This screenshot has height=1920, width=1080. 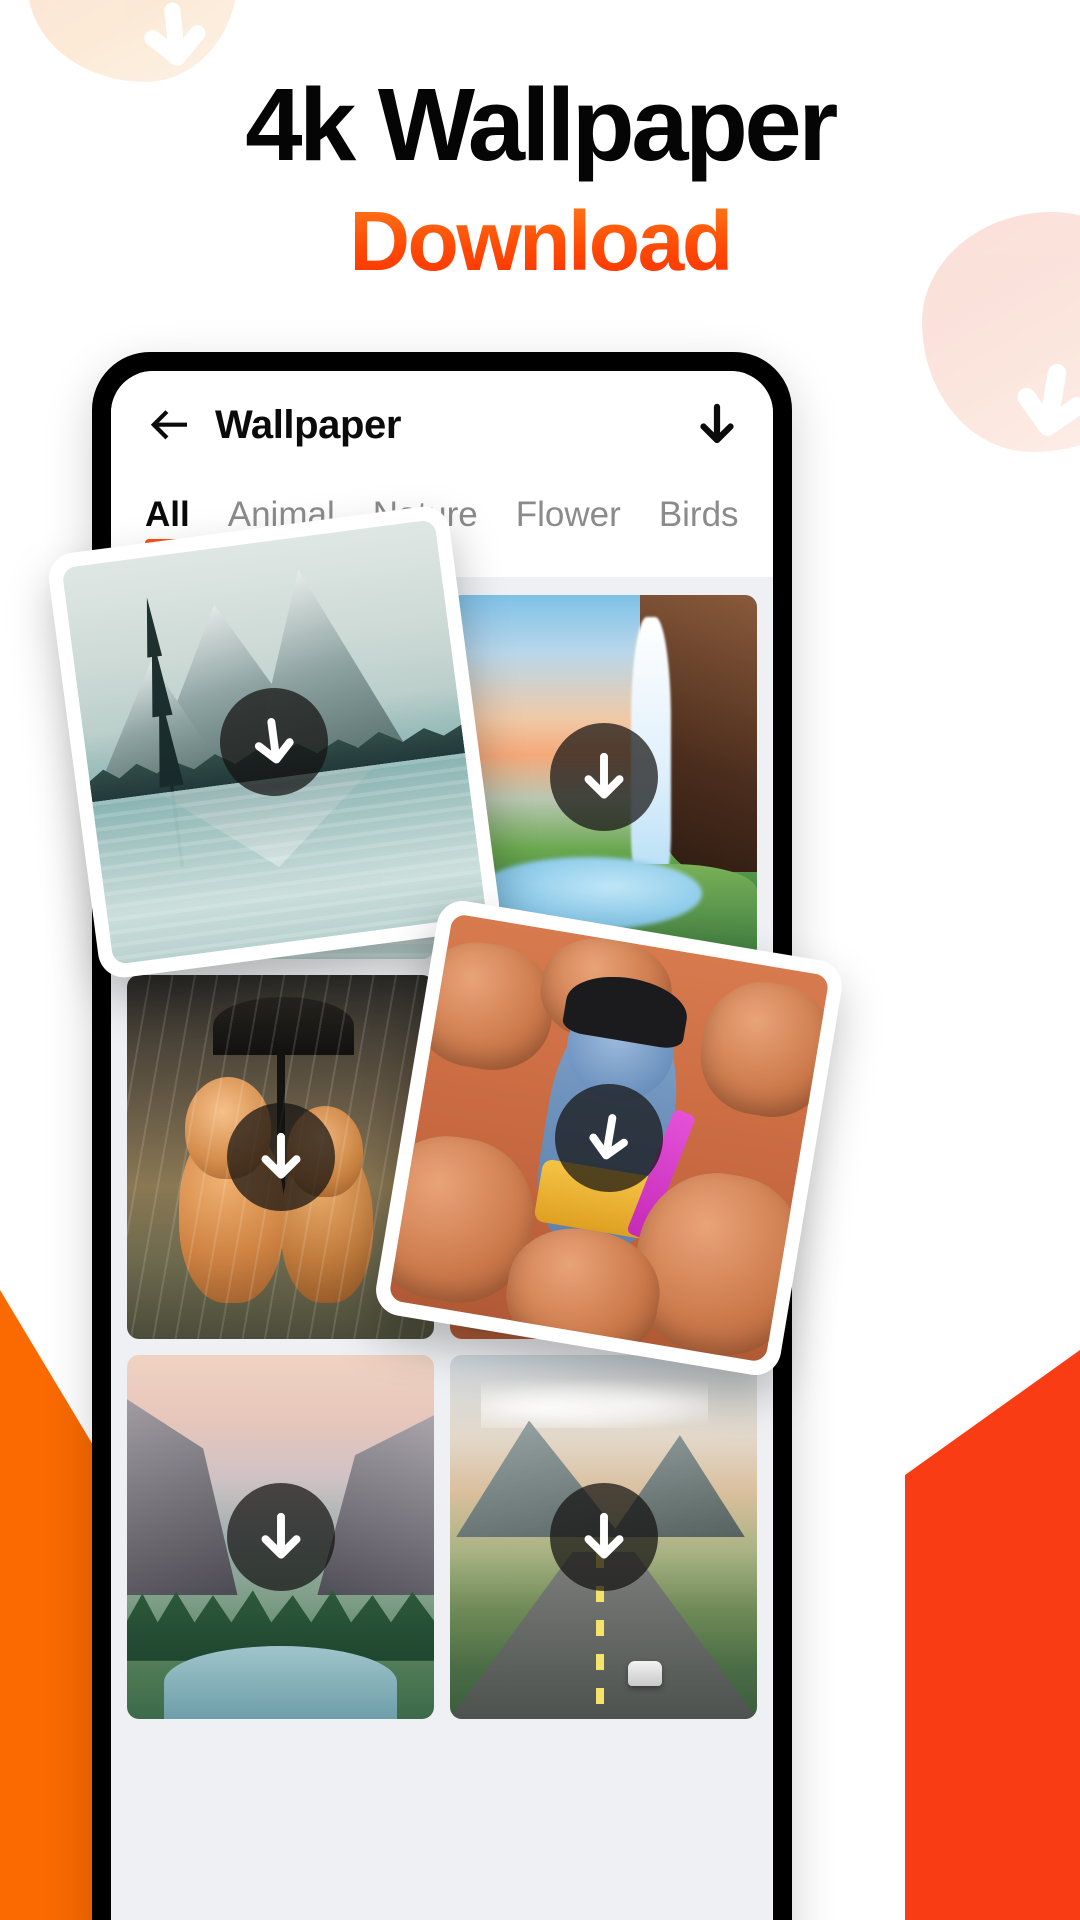 I want to click on krishna-clay-pots-image, so click(x=609, y=1138).